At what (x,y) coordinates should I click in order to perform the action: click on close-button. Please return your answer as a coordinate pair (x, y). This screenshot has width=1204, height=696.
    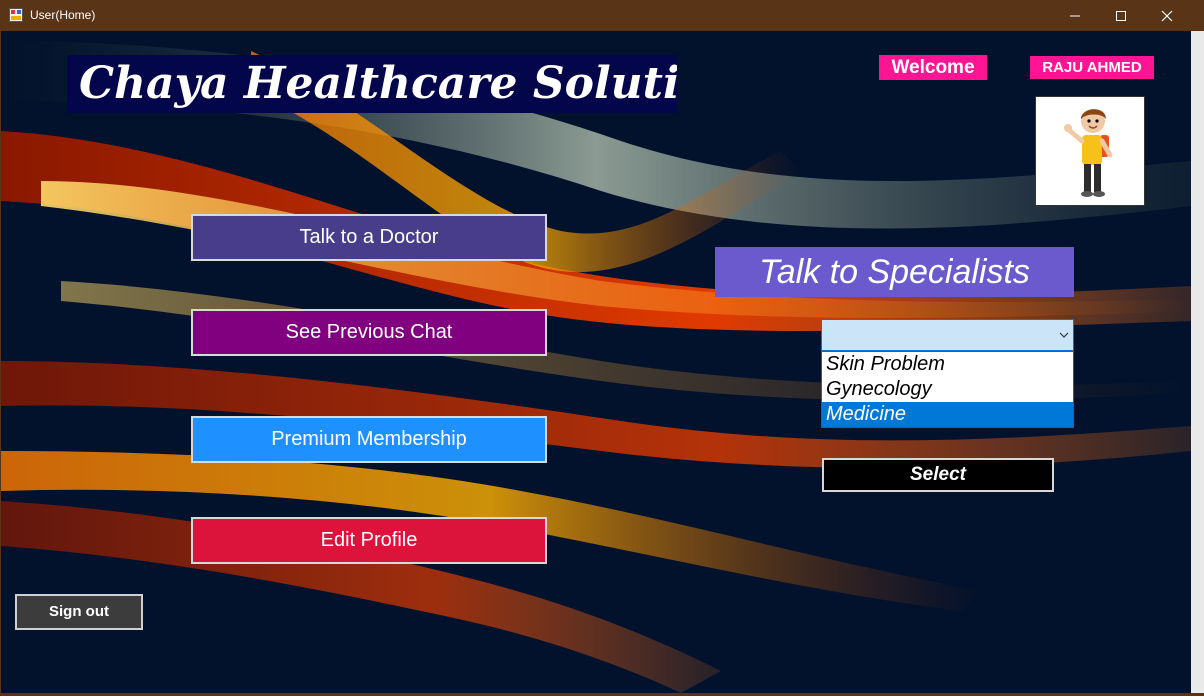
    Looking at the image, I should click on (1167, 15).